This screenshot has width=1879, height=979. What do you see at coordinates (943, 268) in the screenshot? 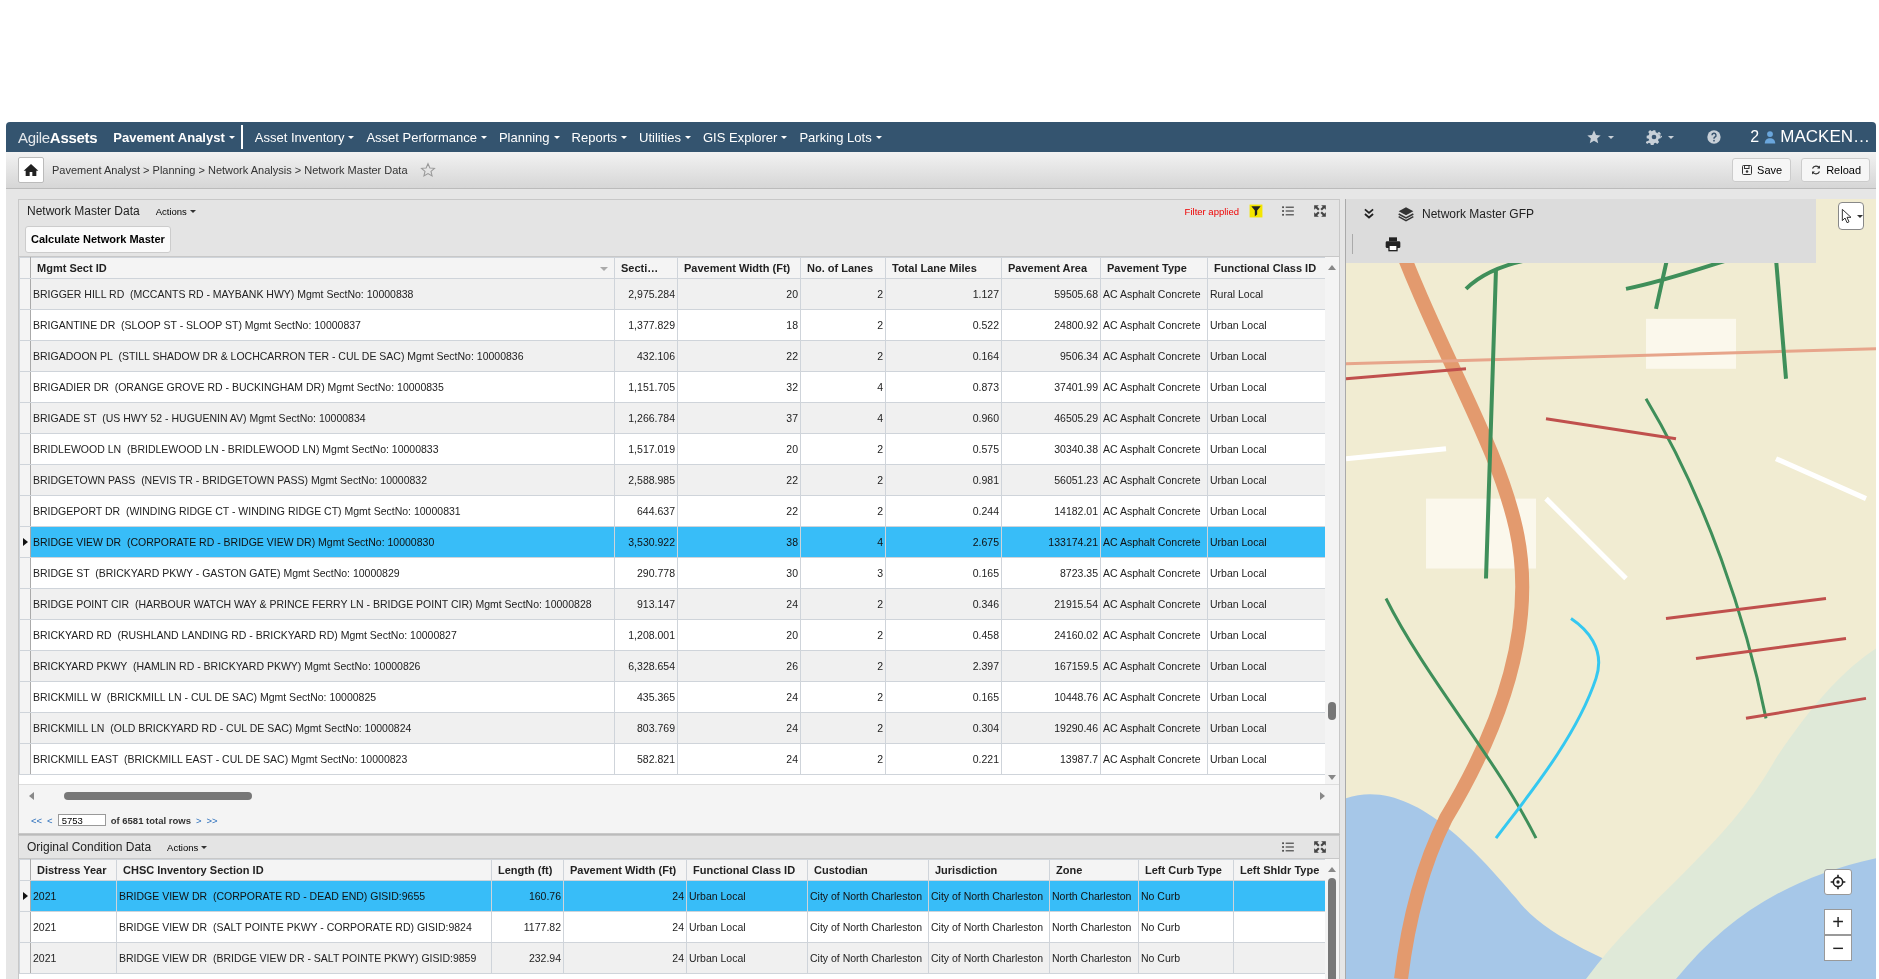
I see `column-header: Total Lane Miles` at bounding box center [943, 268].